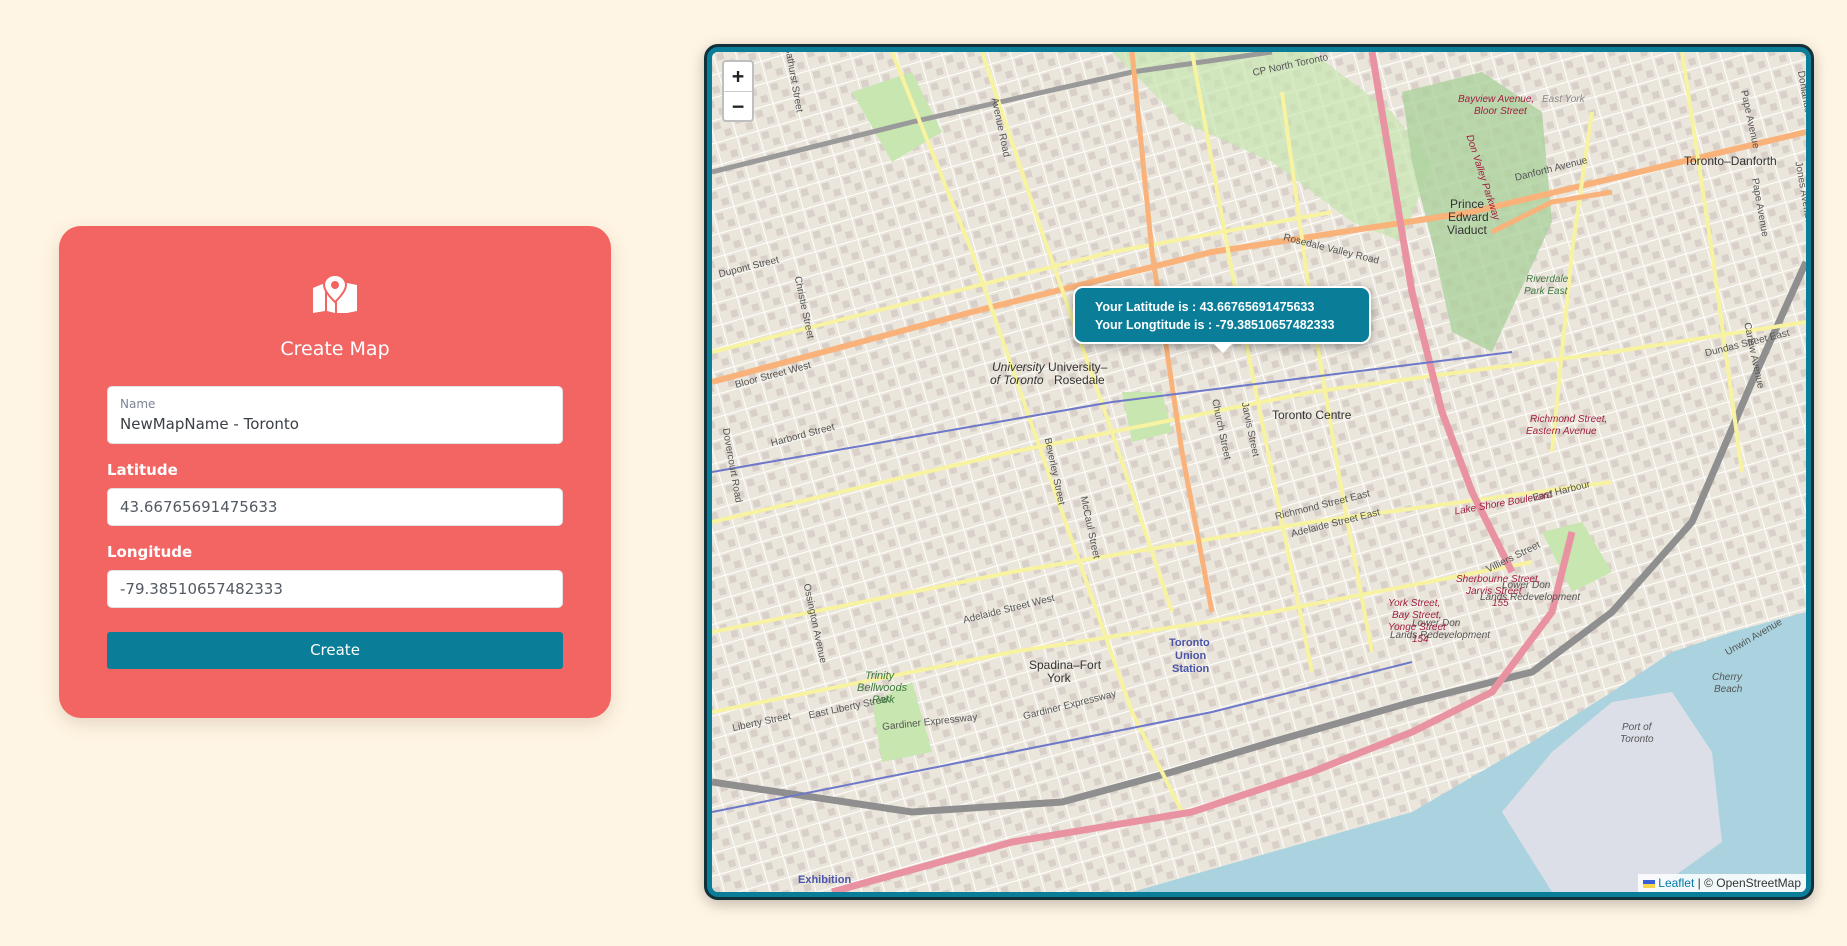 This screenshot has width=1847, height=946. What do you see at coordinates (335, 507) in the screenshot?
I see `latitude-input: 43.66765691475633` at bounding box center [335, 507].